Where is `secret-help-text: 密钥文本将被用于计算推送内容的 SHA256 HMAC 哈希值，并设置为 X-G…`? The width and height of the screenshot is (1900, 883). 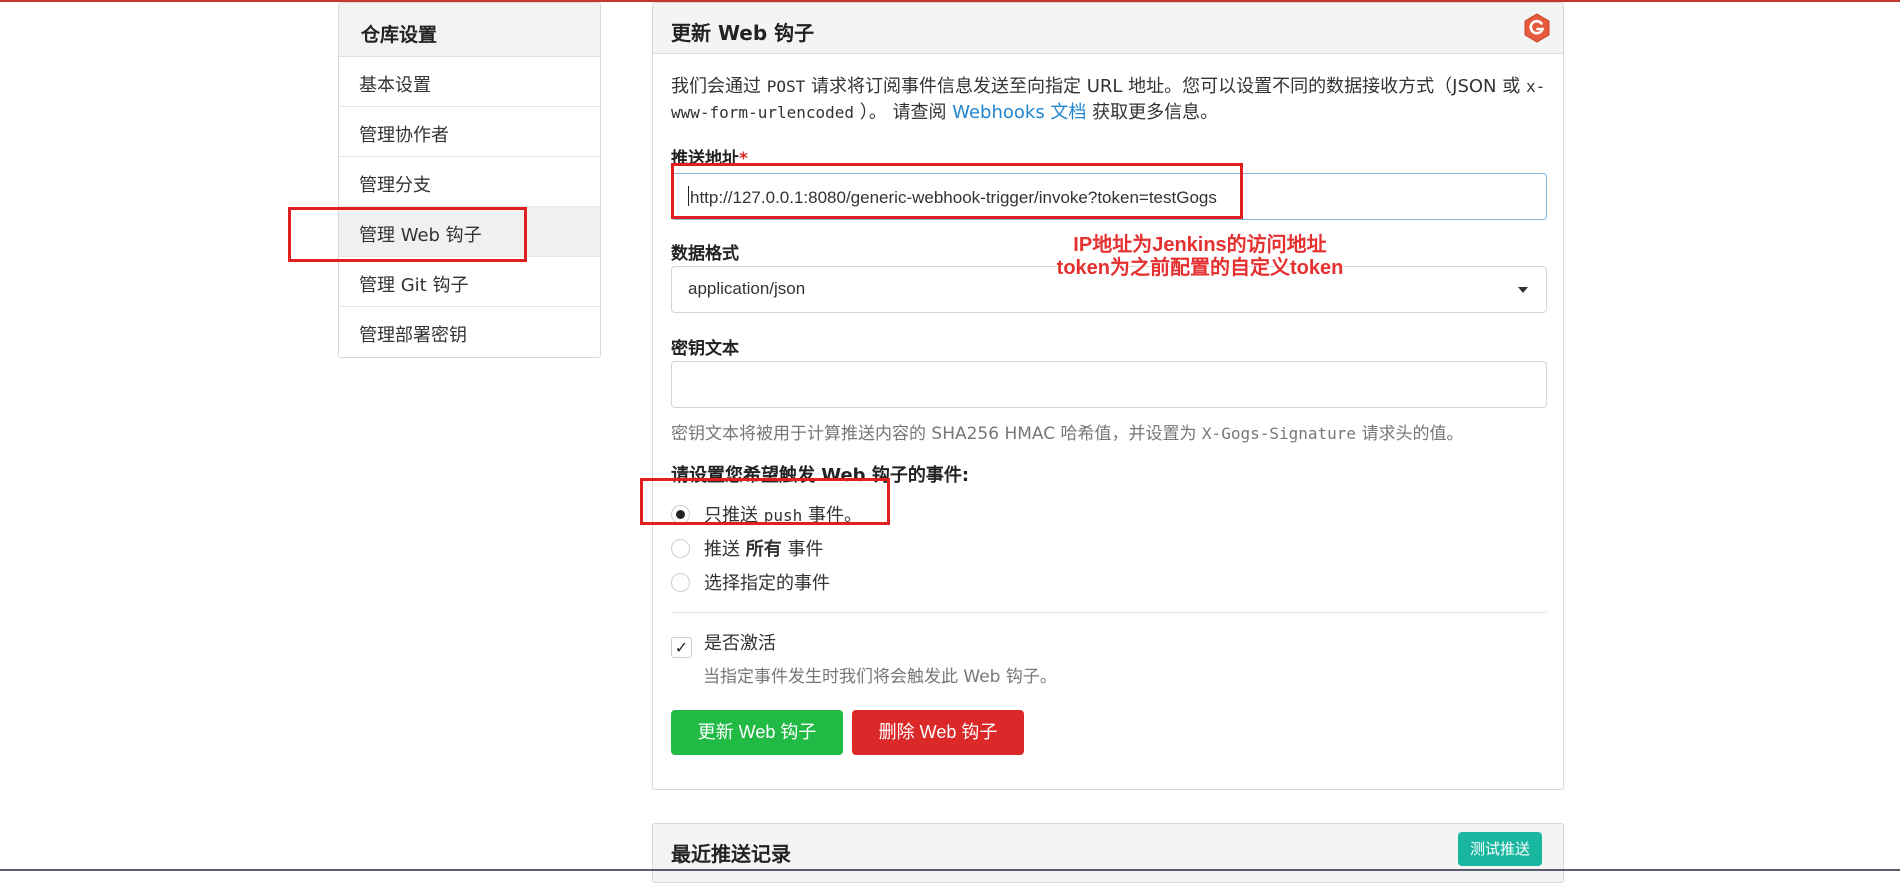 secret-help-text: 密钥文本将被用于计算推送内容的 SHA256 HMAC 哈希值，并设置为 X-G… is located at coordinates (1067, 434).